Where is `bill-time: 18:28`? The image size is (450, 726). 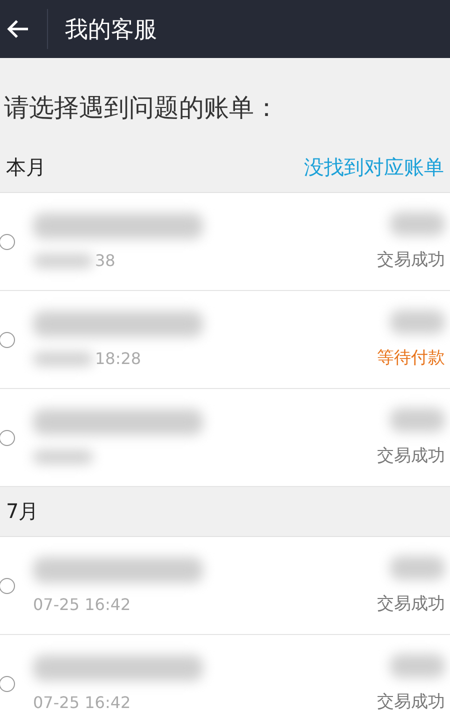
bill-time: 18:28 is located at coordinates (118, 358).